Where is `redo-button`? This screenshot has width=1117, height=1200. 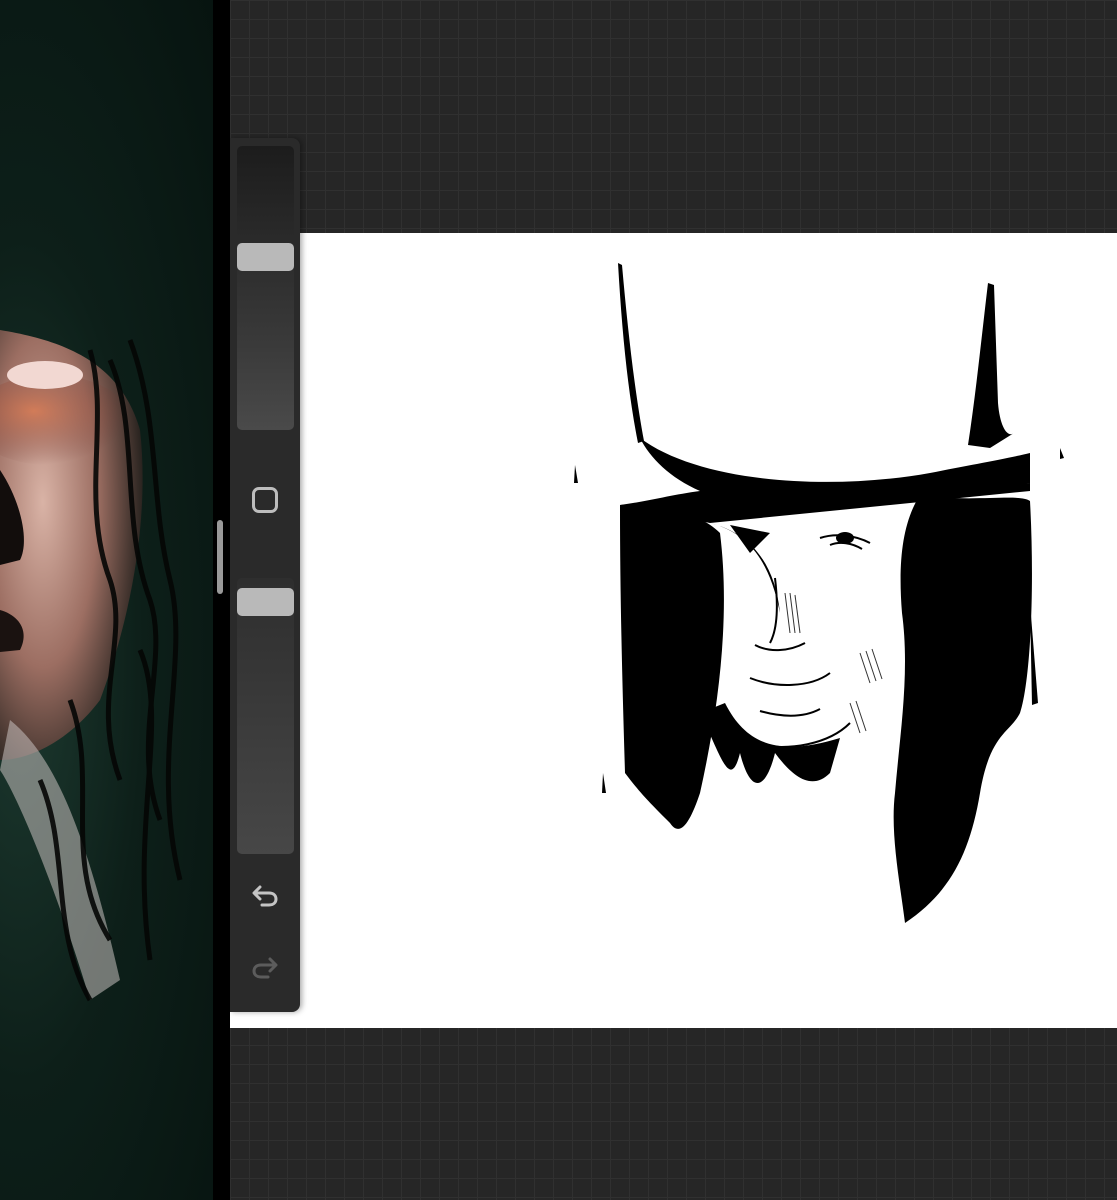 redo-button is located at coordinates (265, 968).